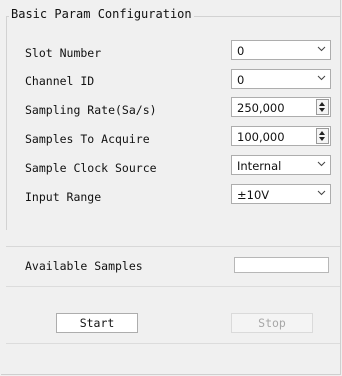  I want to click on samples-to-acquire-value: 100,000, so click(261, 137).